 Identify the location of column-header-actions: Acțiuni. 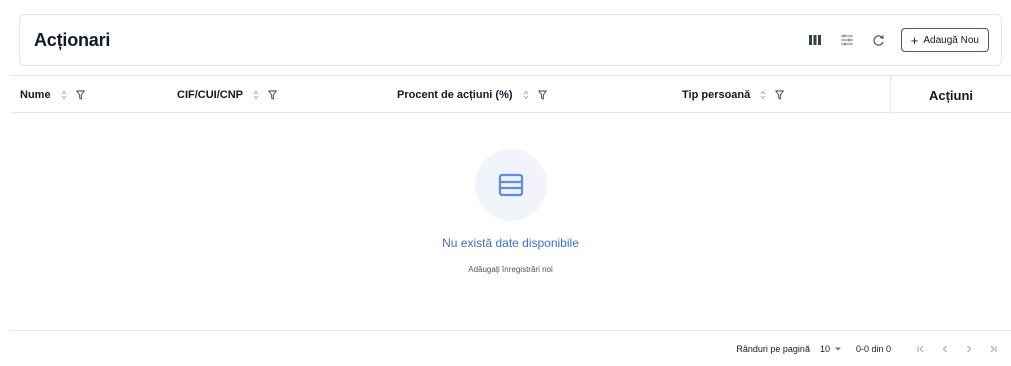
(950, 95).